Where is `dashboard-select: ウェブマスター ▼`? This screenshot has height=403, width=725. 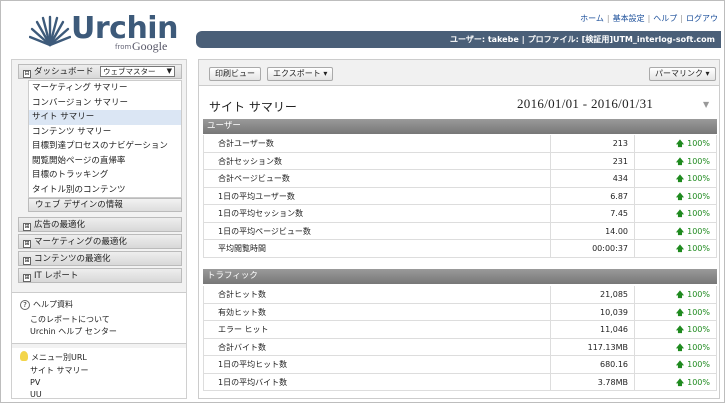
dashboard-select: ウェブマスター ▼ is located at coordinates (137, 71).